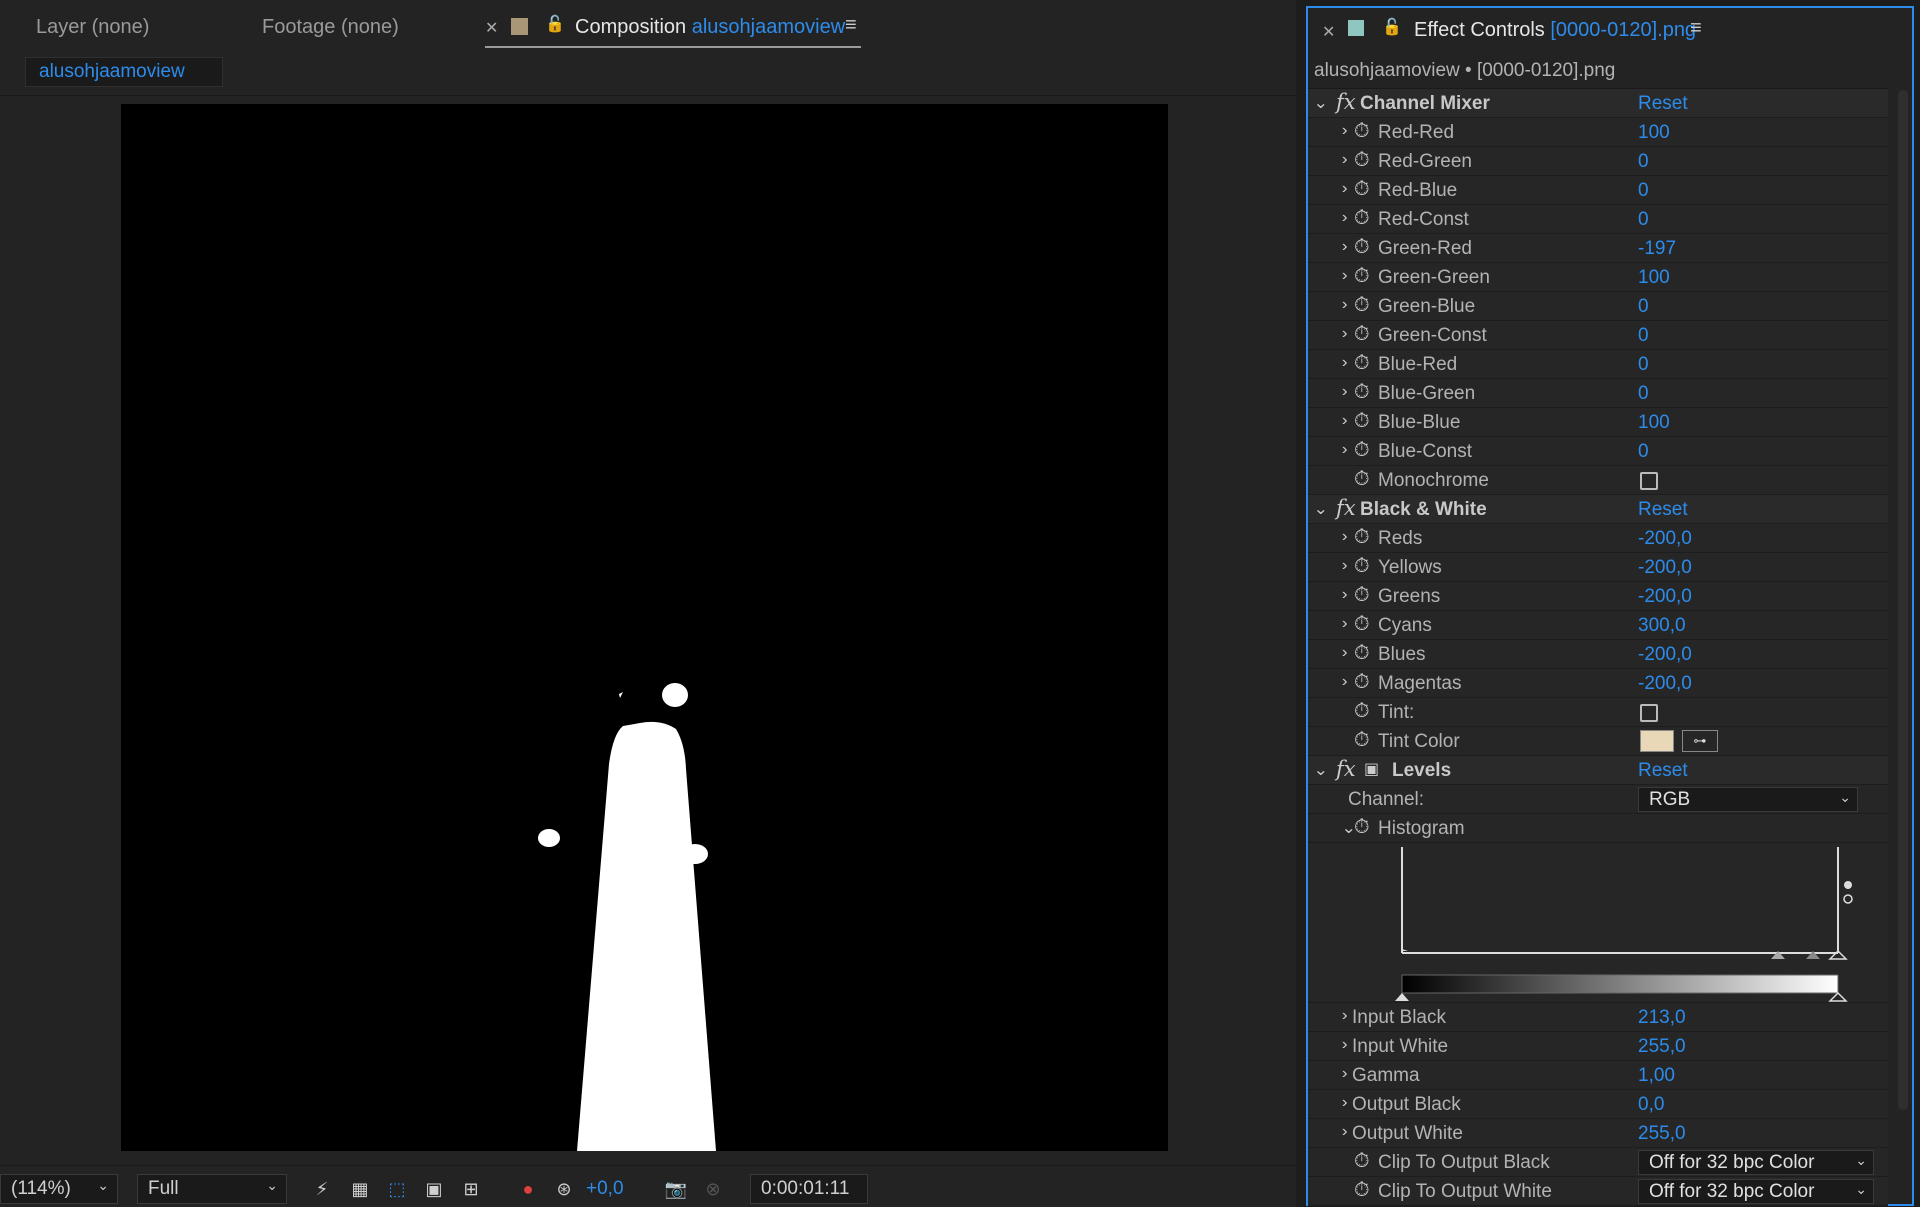 The width and height of the screenshot is (1920, 1207). I want to click on effect-controls-tab: ✕ 🔓 Effect Controls [0000-0120].png ≡, so click(1610, 33).